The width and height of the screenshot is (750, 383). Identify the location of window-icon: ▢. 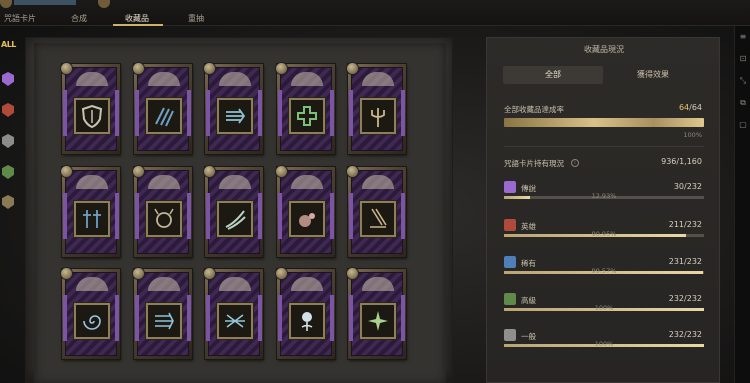
(743, 125).